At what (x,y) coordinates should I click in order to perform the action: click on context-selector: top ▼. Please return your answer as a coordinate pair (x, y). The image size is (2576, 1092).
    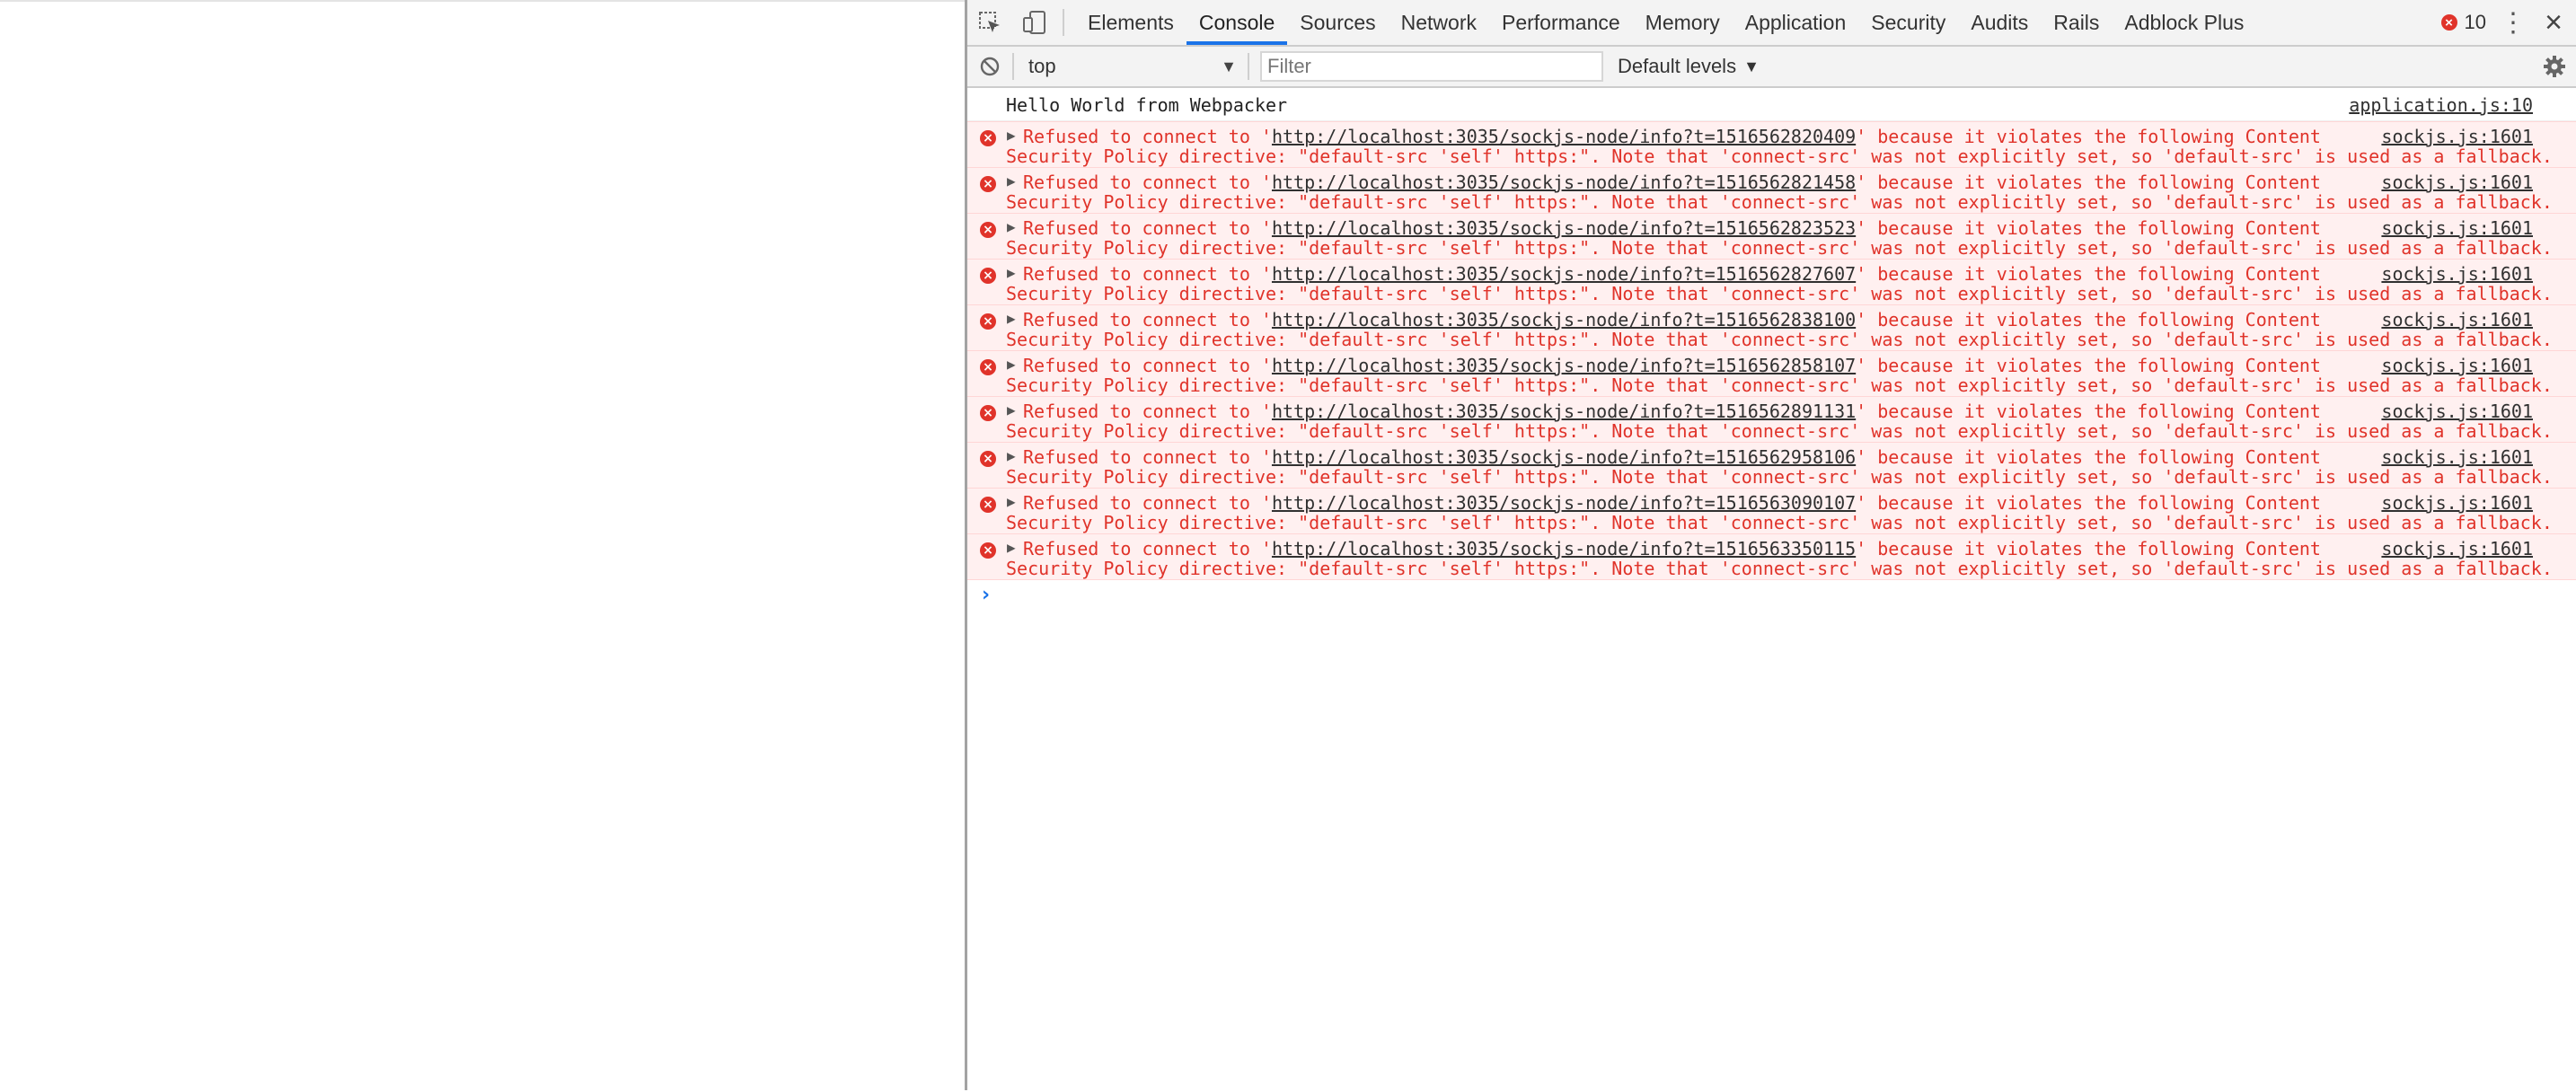
    Looking at the image, I should click on (1131, 66).